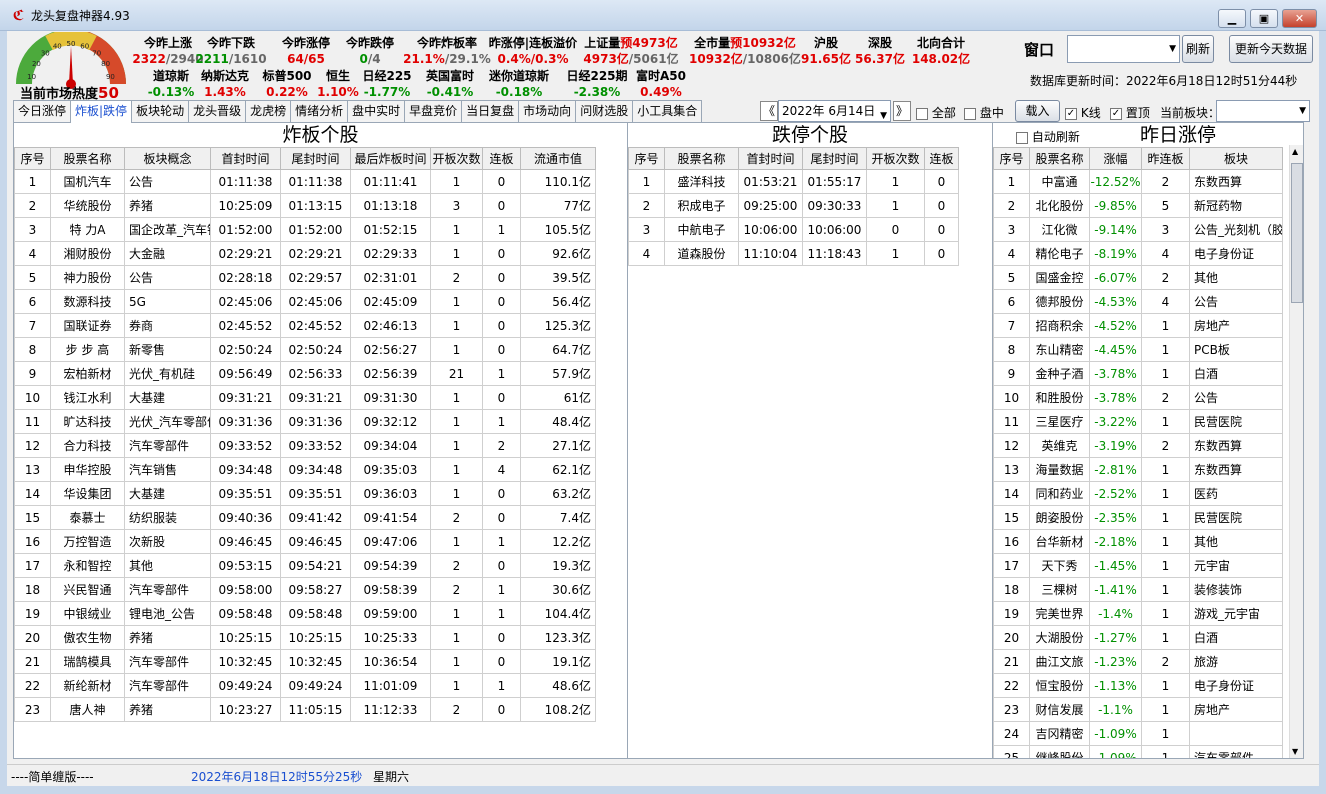 The width and height of the screenshot is (1326, 794). I want to click on column-header: 板块概念, so click(167, 158).